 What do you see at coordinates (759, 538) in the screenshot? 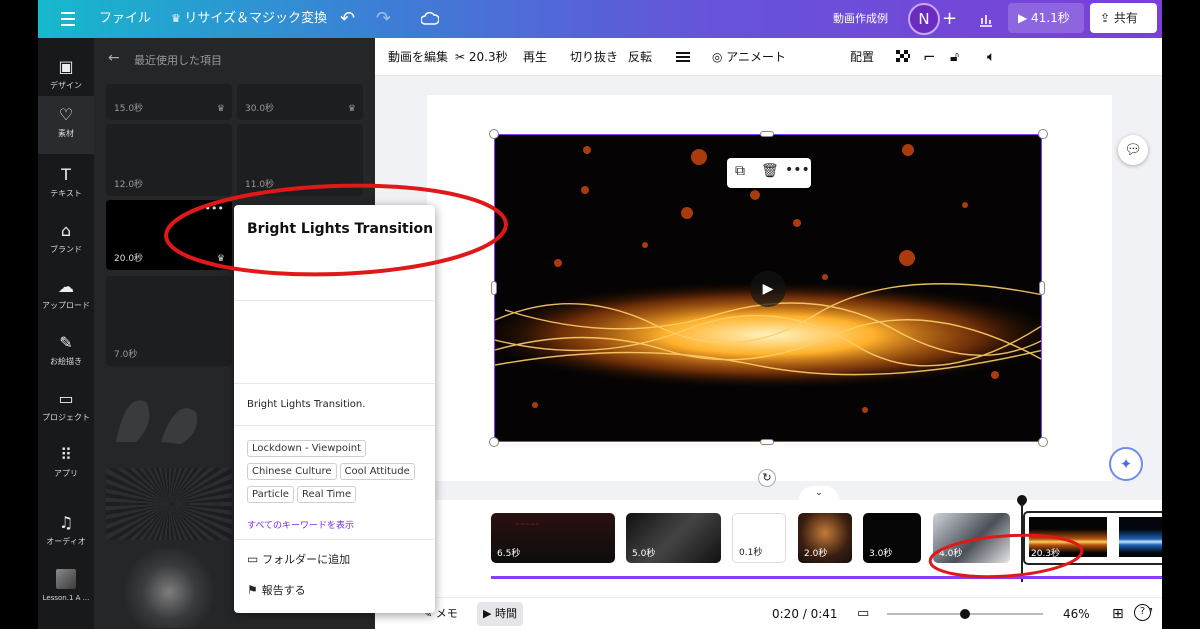
I see `timeline-clip: 0.1秒` at bounding box center [759, 538].